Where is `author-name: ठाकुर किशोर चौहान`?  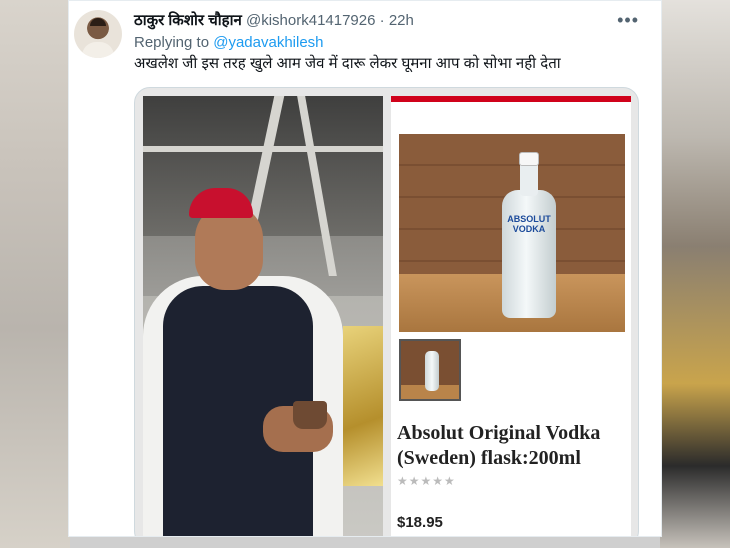 author-name: ठाकुर किशोर चौहान is located at coordinates (188, 20).